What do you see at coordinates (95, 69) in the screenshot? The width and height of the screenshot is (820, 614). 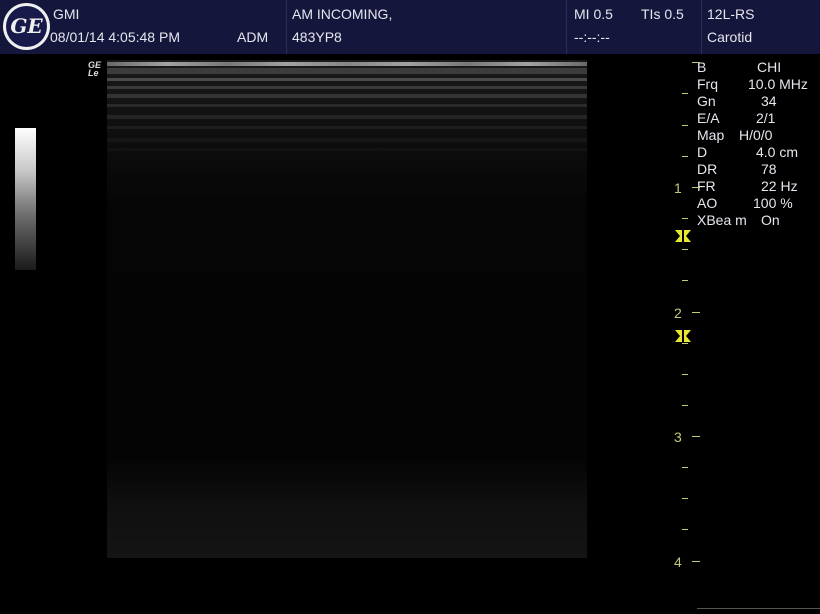 I see `image-orientation-marker: GE Le` at bounding box center [95, 69].